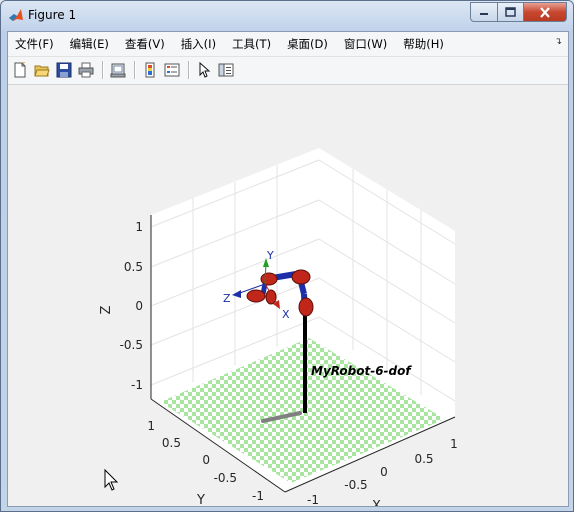  I want to click on minimize-icon, so click(484, 14).